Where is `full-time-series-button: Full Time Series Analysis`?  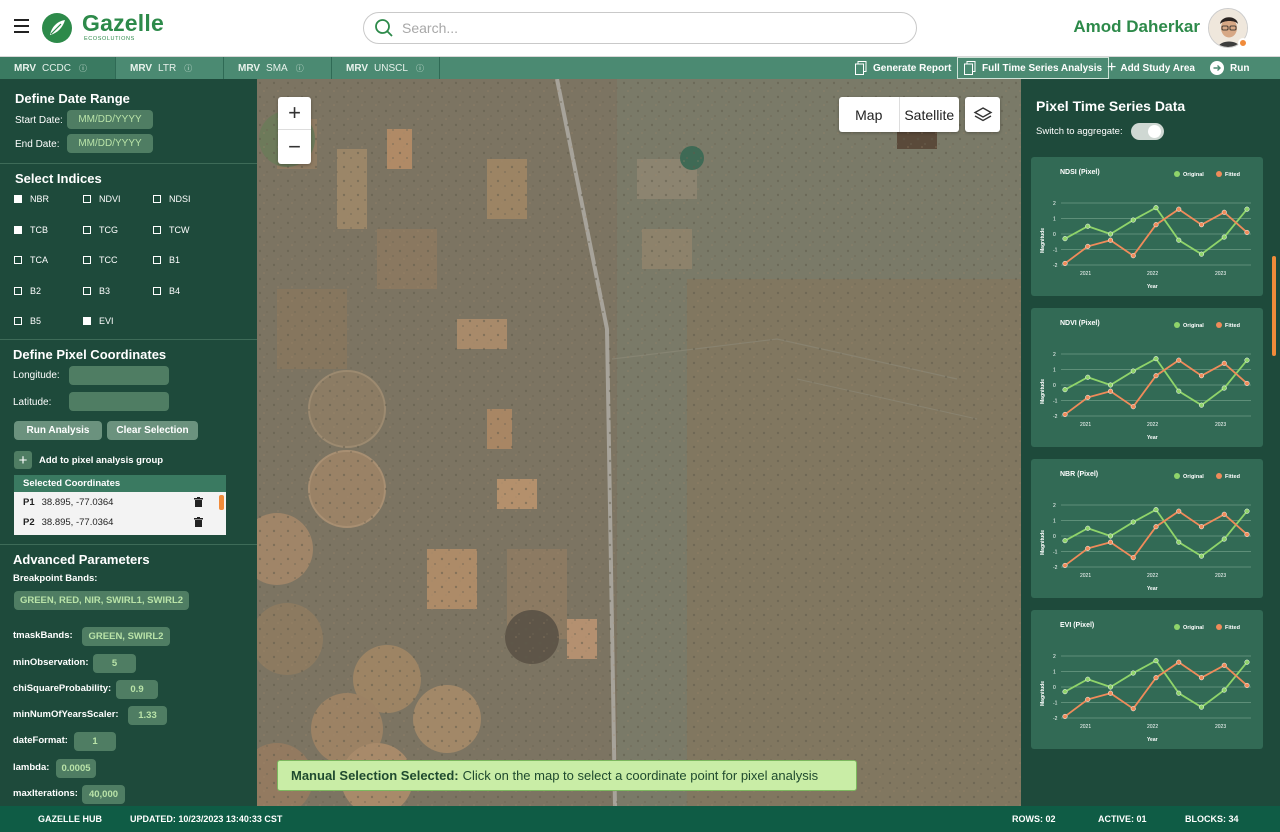
full-time-series-button: Full Time Series Analysis is located at coordinates (1033, 68).